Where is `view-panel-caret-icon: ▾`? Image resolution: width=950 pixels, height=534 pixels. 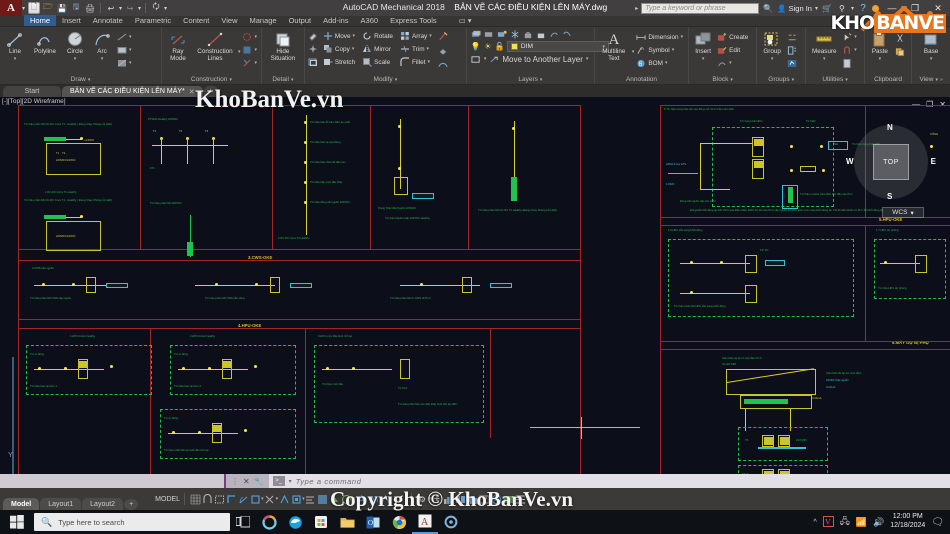
view-panel-caret-icon: ▾ is located at coordinates (936, 80).